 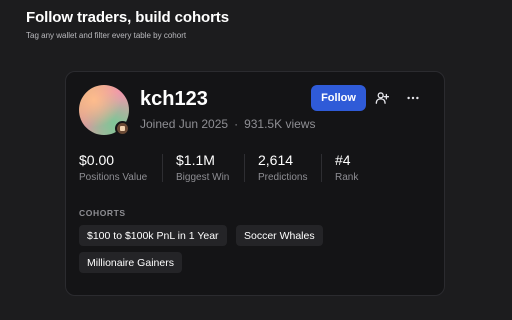 What do you see at coordinates (195, 160) in the screenshot?
I see `stat-value: $1.1M` at bounding box center [195, 160].